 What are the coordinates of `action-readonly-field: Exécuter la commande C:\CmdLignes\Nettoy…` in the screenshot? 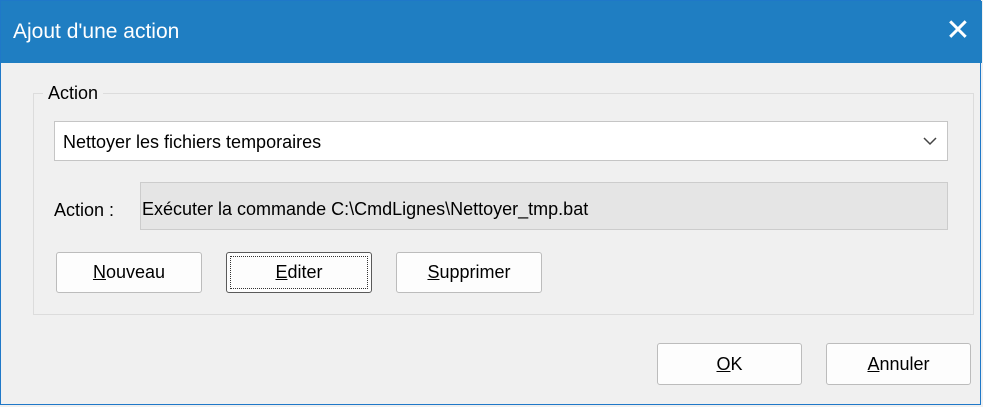 It's located at (544, 206).